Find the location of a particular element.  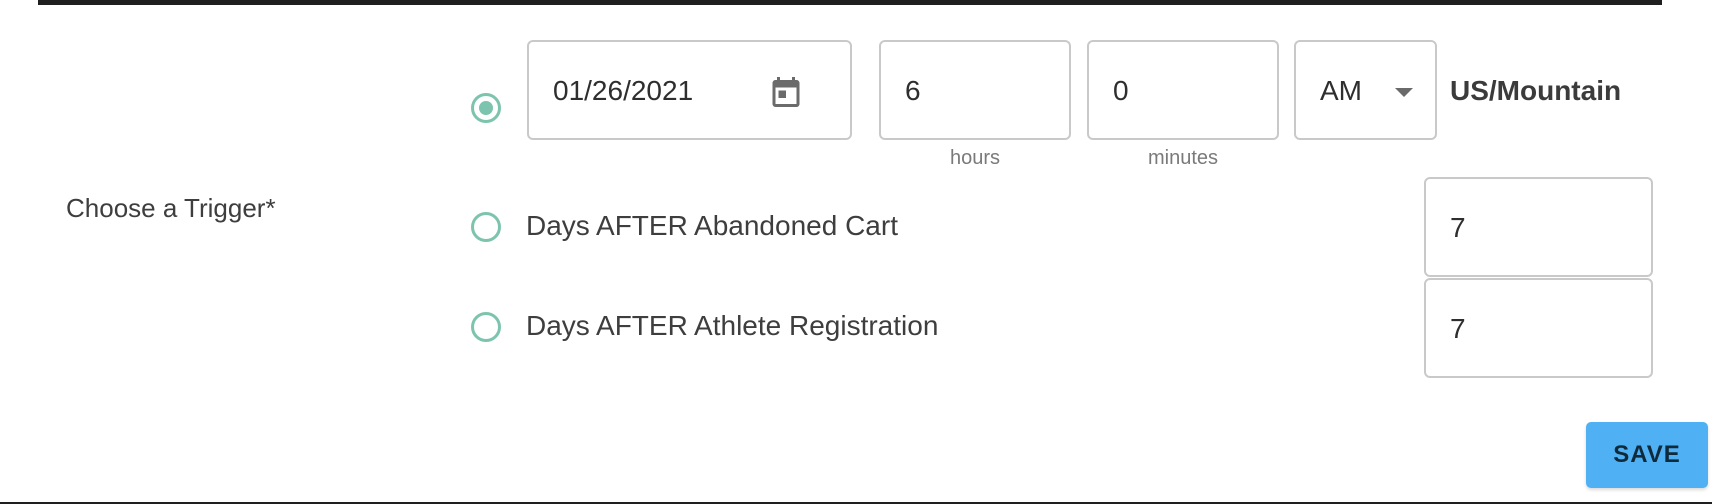

date-field: 01/26/2021 is located at coordinates (689, 90).